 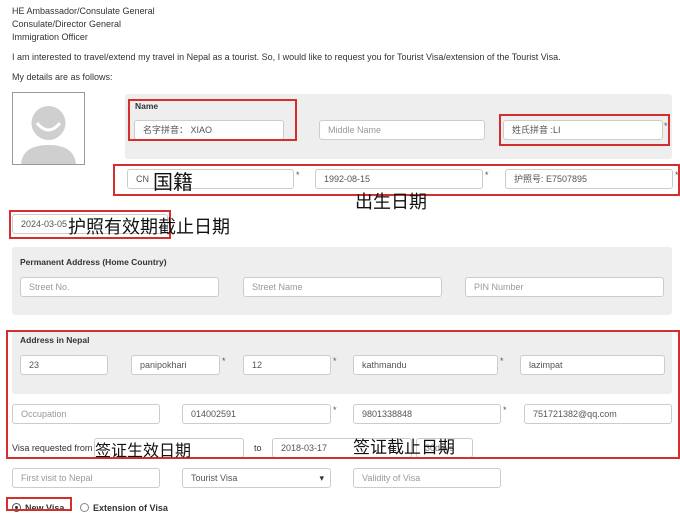 I want to click on header-line-1: HE Ambassador/Consulate General, so click(x=83, y=11).